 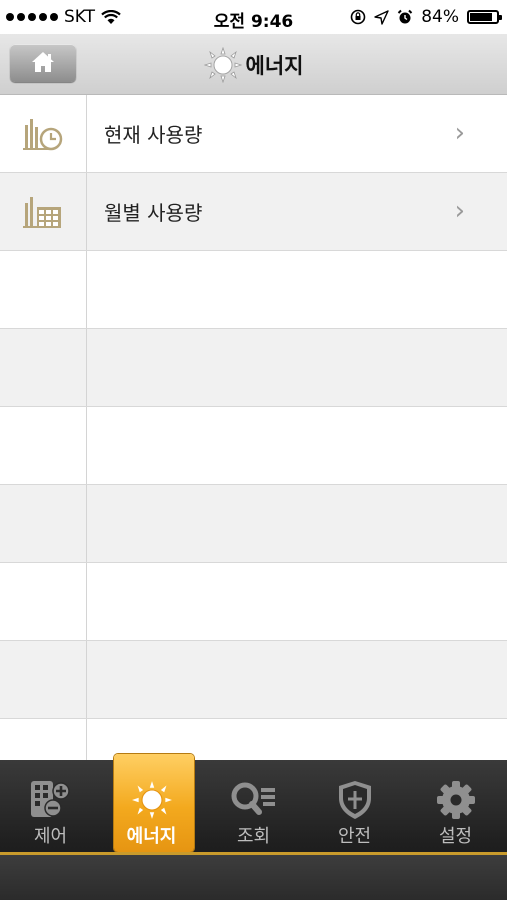 I want to click on battery-percent: 84%, so click(x=440, y=17).